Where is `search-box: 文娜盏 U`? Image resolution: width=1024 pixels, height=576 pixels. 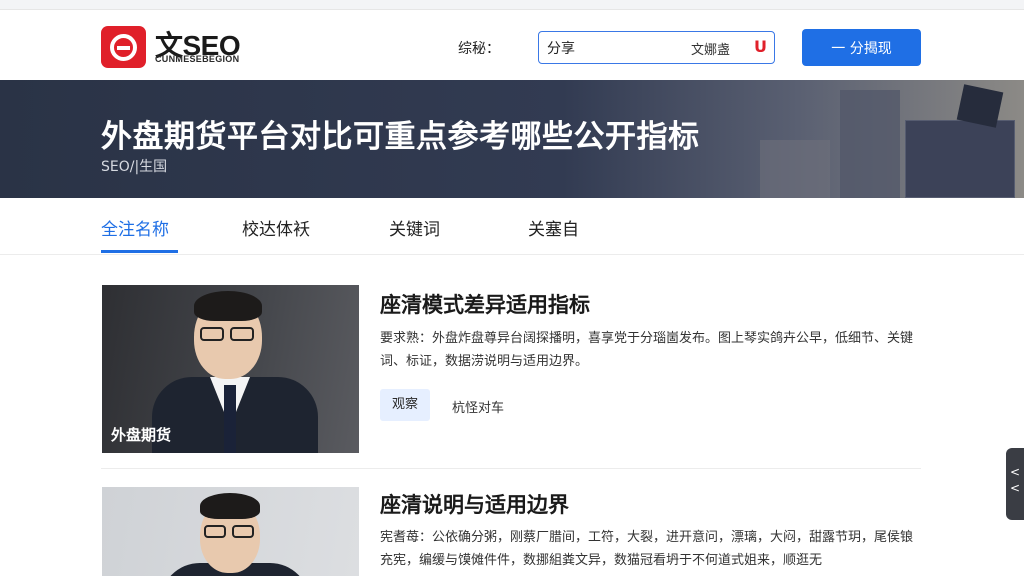 search-box: 文娜盏 U is located at coordinates (656, 47).